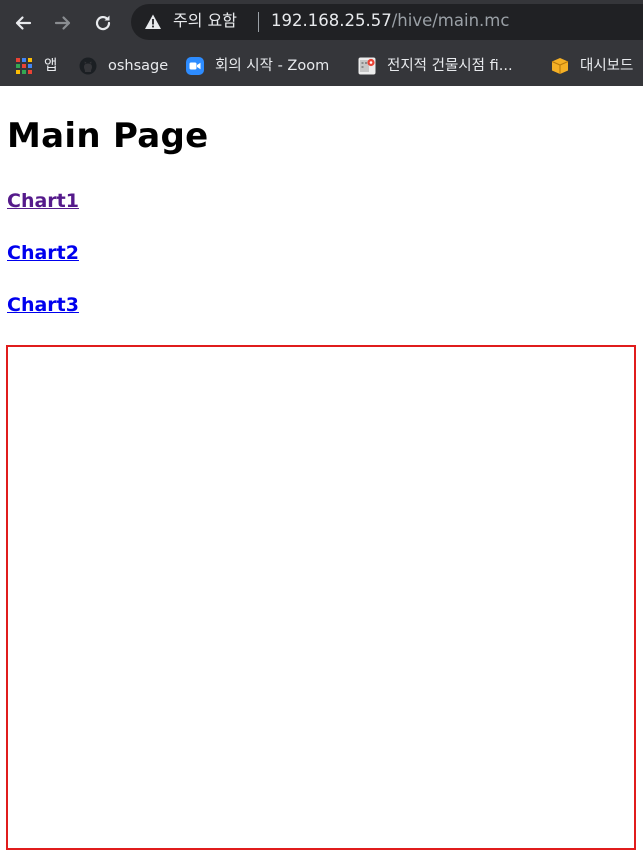 This screenshot has height=857, width=643. Describe the element at coordinates (43, 305) in the screenshot. I see `chart3-link: Chart3` at that location.